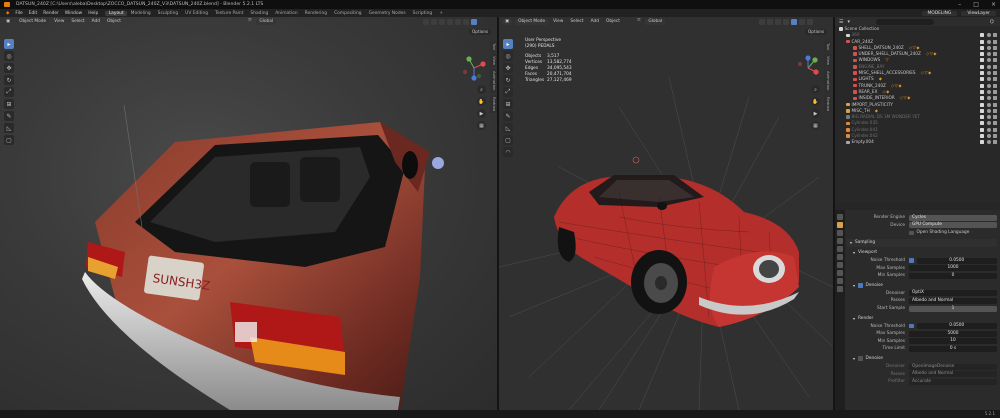 This screenshot has height=418, width=1000. Describe the element at coordinates (905, 21) in the screenshot. I see `outliner-search-input` at that location.